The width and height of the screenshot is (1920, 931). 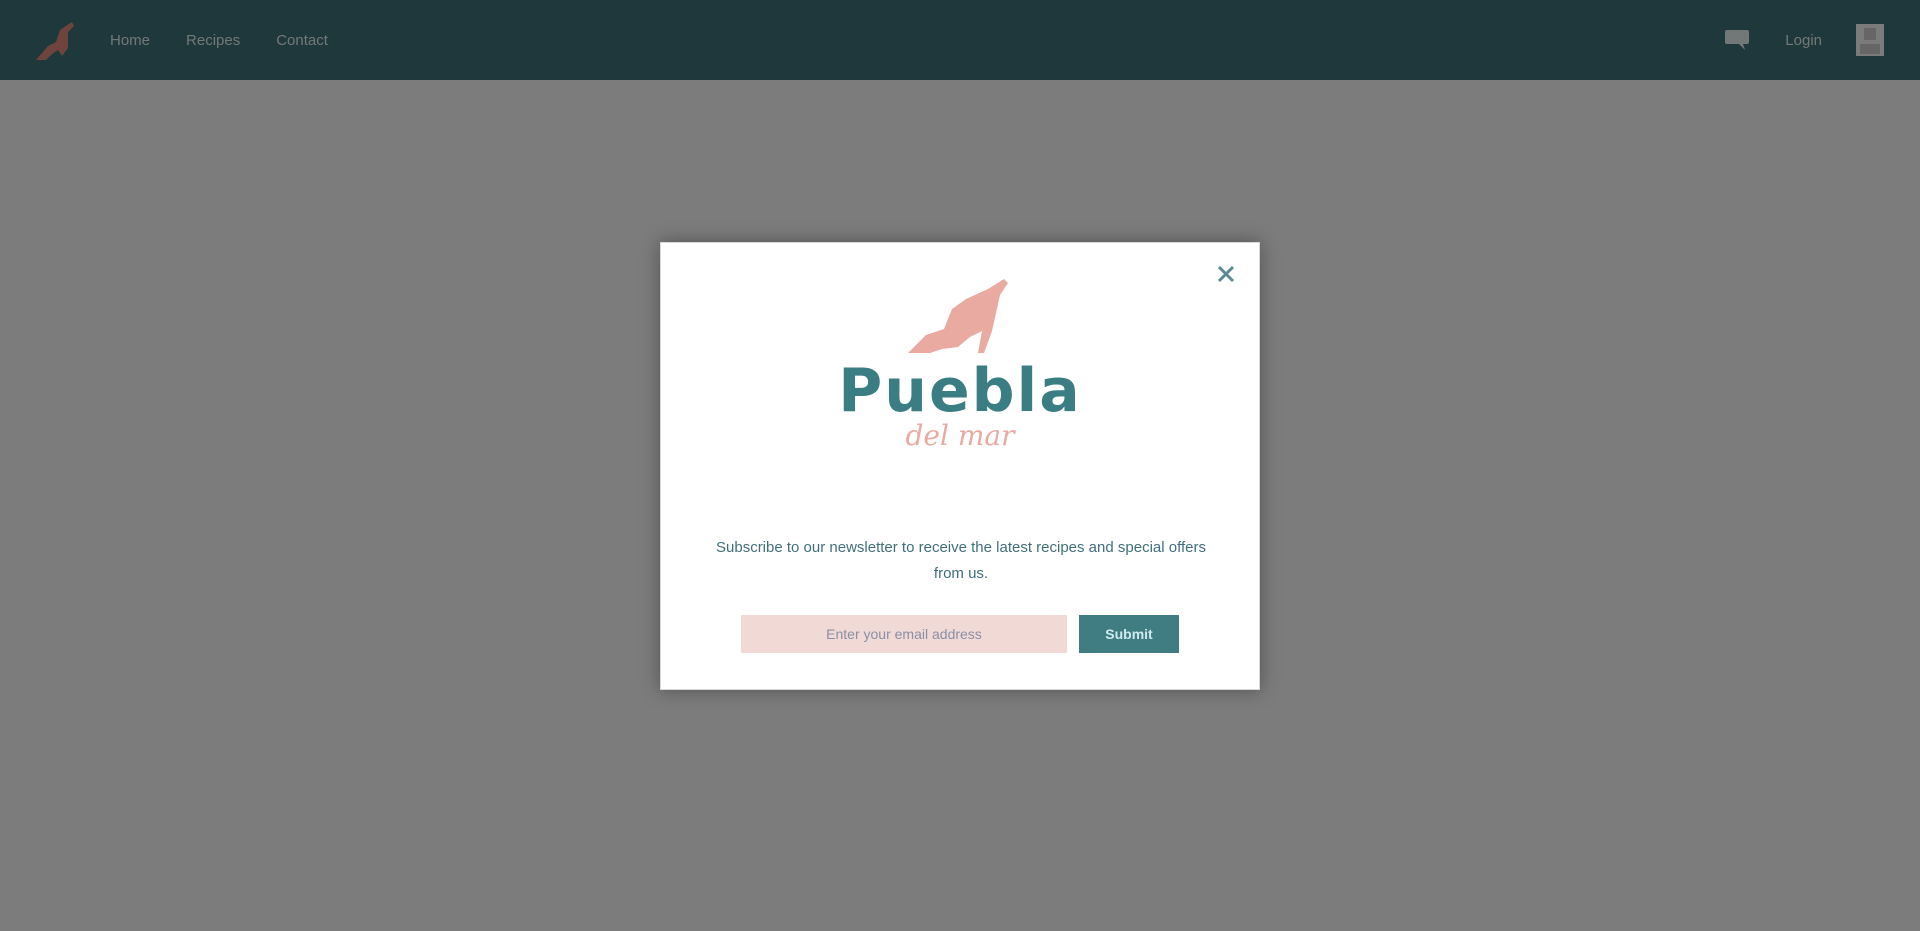 I want to click on submit-button: Submit, so click(x=1129, y=634).